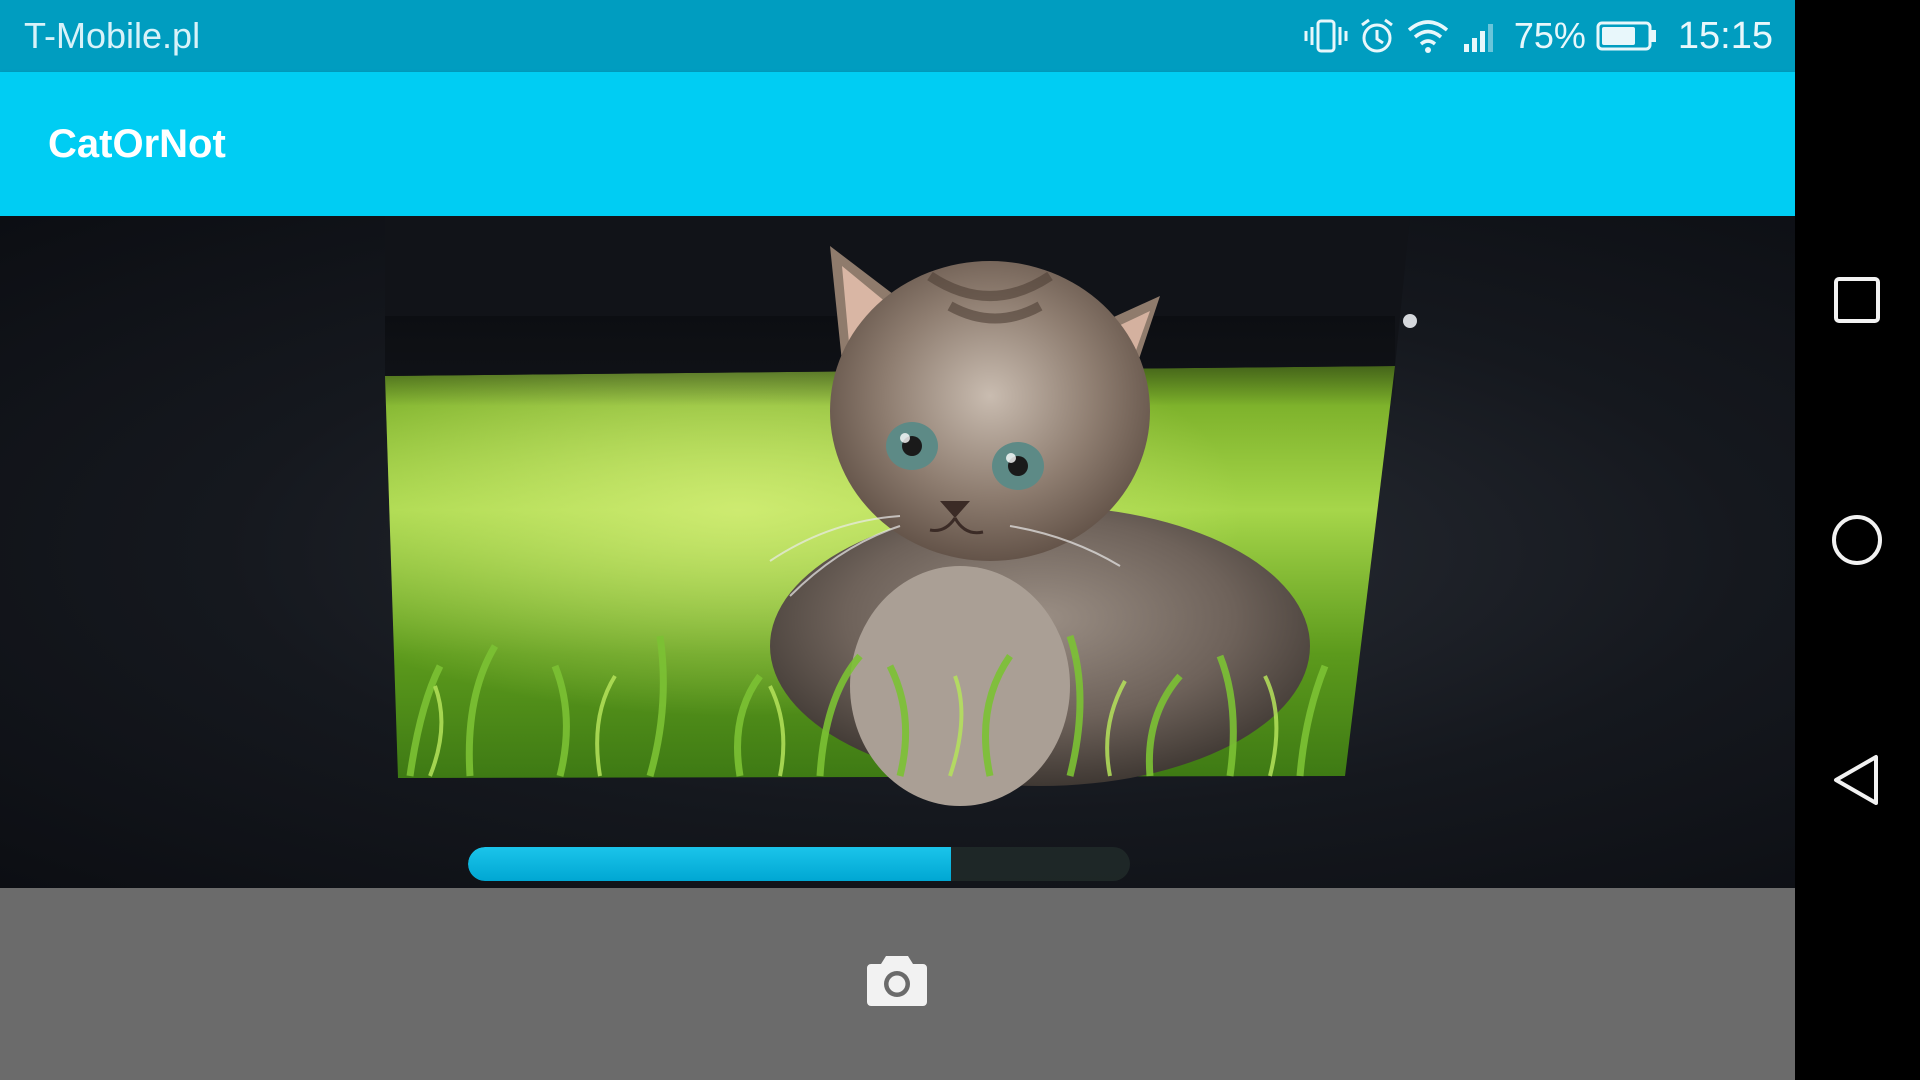 The height and width of the screenshot is (1080, 1920). I want to click on wifi-icon, so click(1428, 36).